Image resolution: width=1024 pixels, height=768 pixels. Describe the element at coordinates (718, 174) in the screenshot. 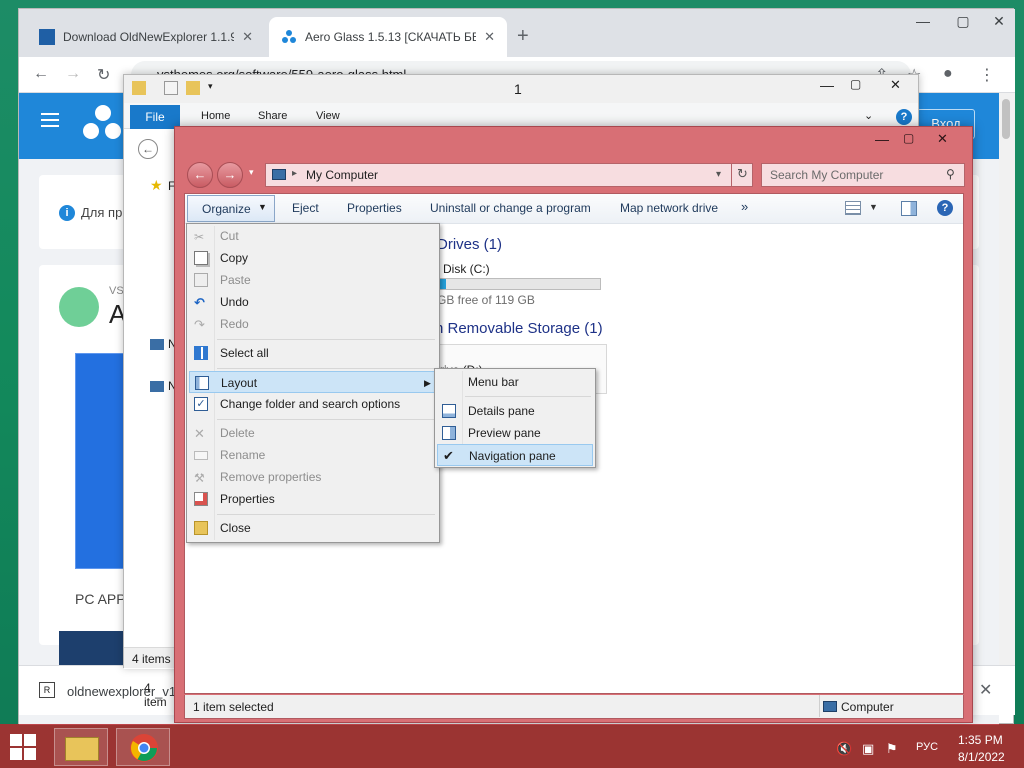

I see `address-dropdown-icon: ▾` at that location.